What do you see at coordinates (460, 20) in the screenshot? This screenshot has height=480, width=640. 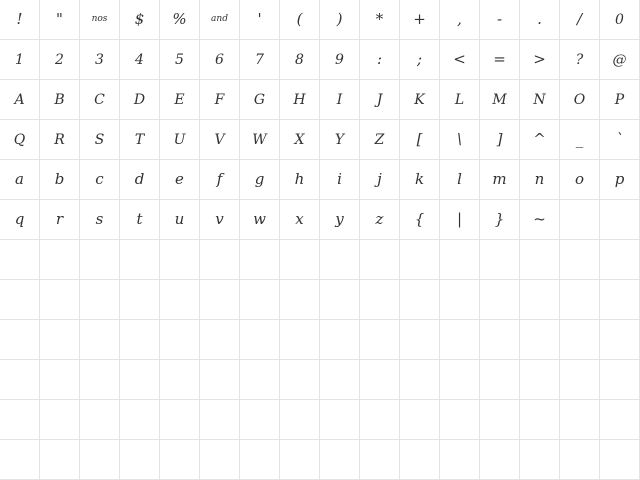 I see `glyph-cell: ,` at bounding box center [460, 20].